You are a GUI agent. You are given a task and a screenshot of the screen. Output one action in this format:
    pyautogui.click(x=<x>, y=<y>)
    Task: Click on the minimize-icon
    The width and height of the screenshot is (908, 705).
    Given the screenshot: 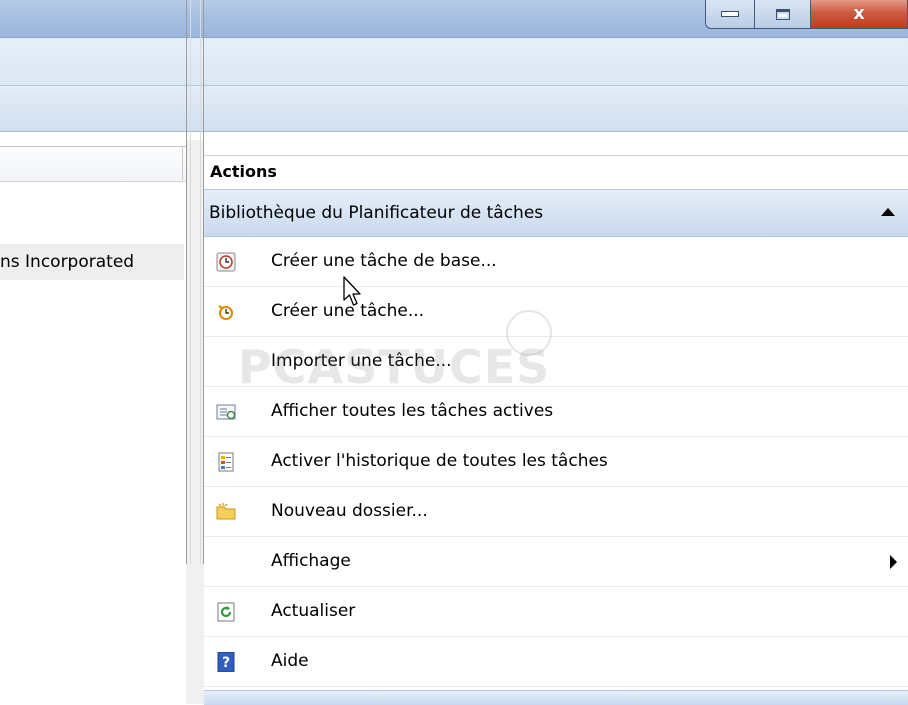 What is the action you would take?
    pyautogui.click(x=730, y=14)
    